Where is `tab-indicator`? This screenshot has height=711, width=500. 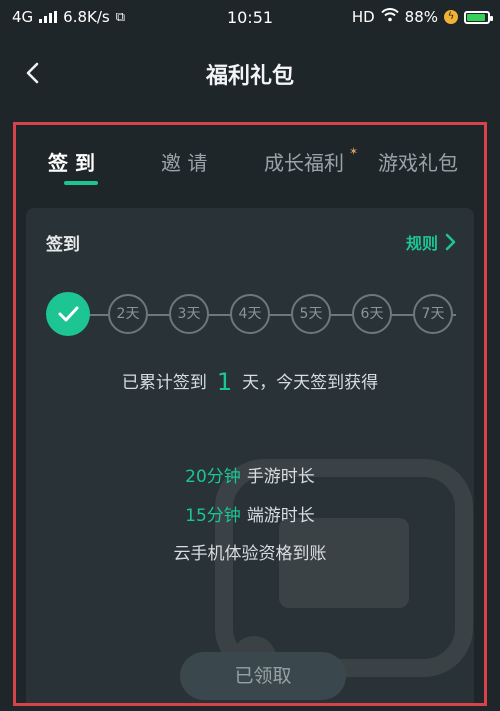 tab-indicator is located at coordinates (81, 183).